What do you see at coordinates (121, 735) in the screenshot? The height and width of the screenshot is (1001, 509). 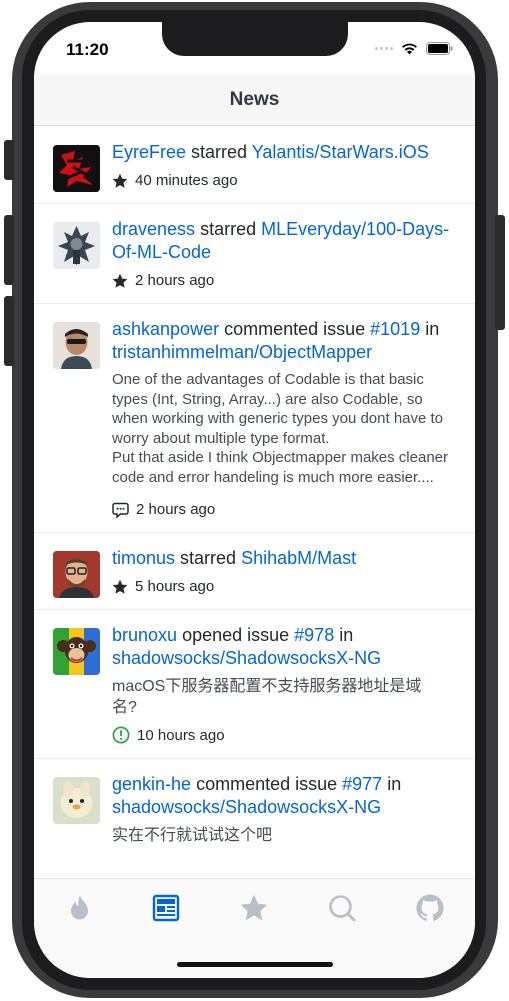 I see `issue-opened-icon` at bounding box center [121, 735].